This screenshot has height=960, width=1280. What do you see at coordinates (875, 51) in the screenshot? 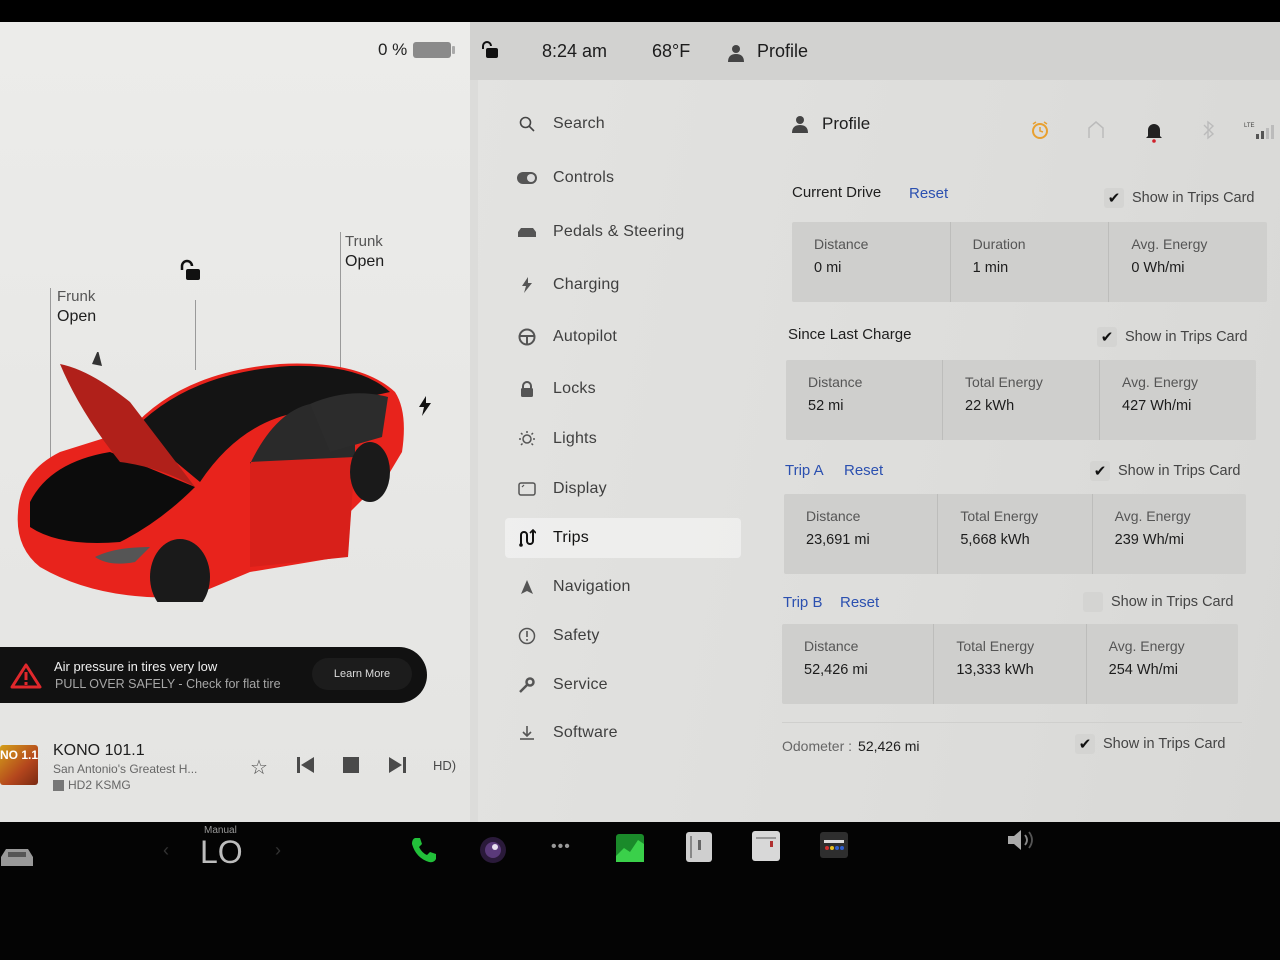
I see `status-bar: 8:24 am 68°F Profile` at bounding box center [875, 51].